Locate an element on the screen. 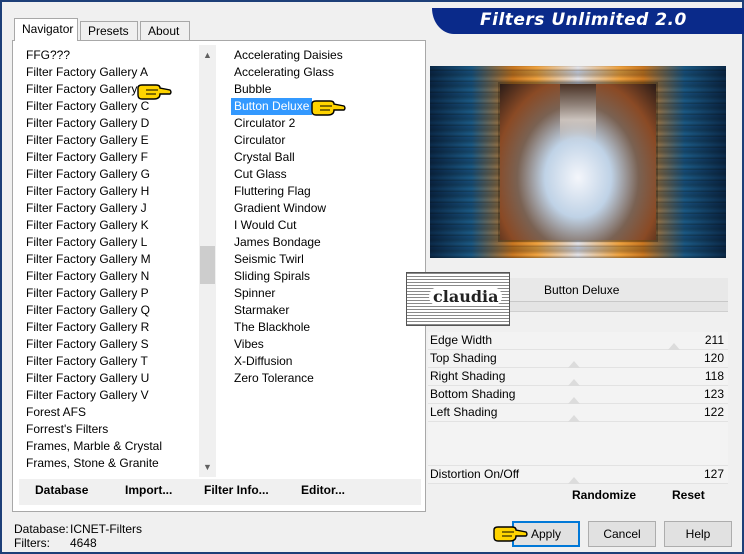 The image size is (744, 554). filter-item: X-Diffusion is located at coordinates (326, 361).